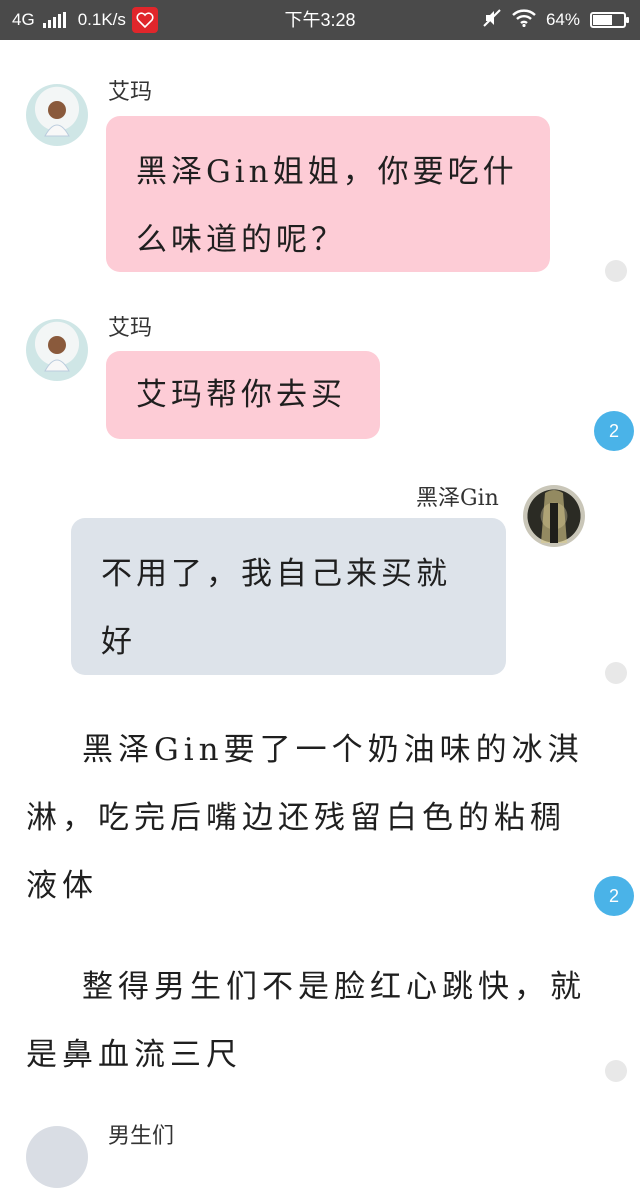 The height and width of the screenshot is (1188, 640). What do you see at coordinates (562, 19) in the screenshot?
I see `battery-percent: 64%` at bounding box center [562, 19].